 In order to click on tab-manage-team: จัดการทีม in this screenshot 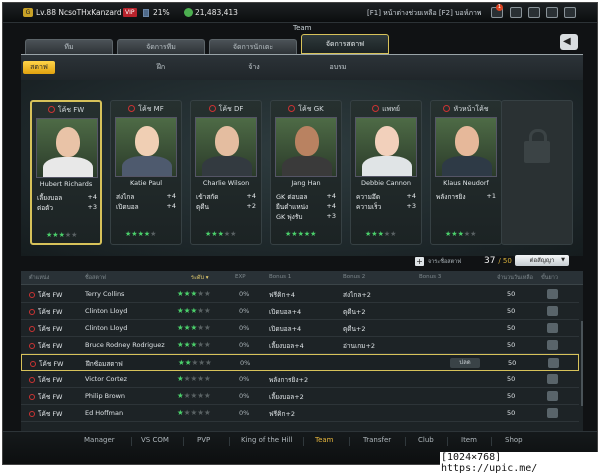, I will do `click(161, 46)`.